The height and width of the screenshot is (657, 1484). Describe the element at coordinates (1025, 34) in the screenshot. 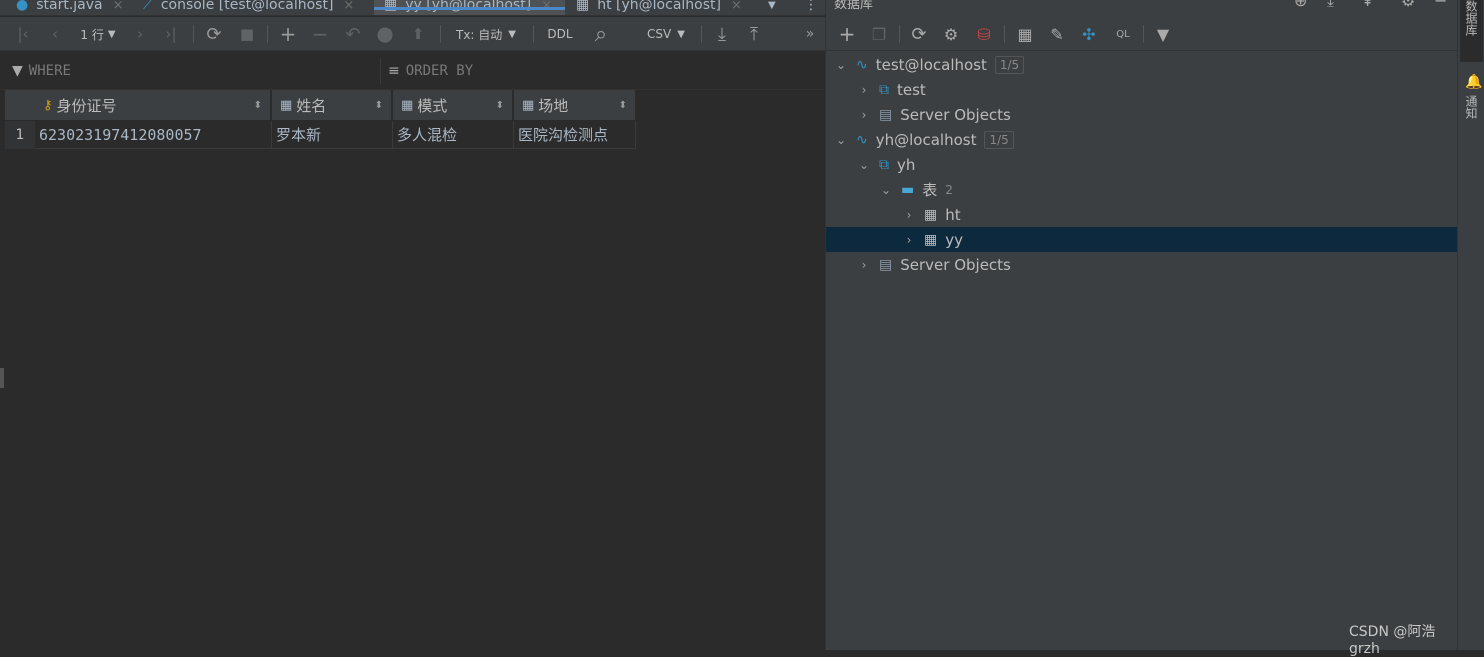

I see `table-icon: ▦` at that location.